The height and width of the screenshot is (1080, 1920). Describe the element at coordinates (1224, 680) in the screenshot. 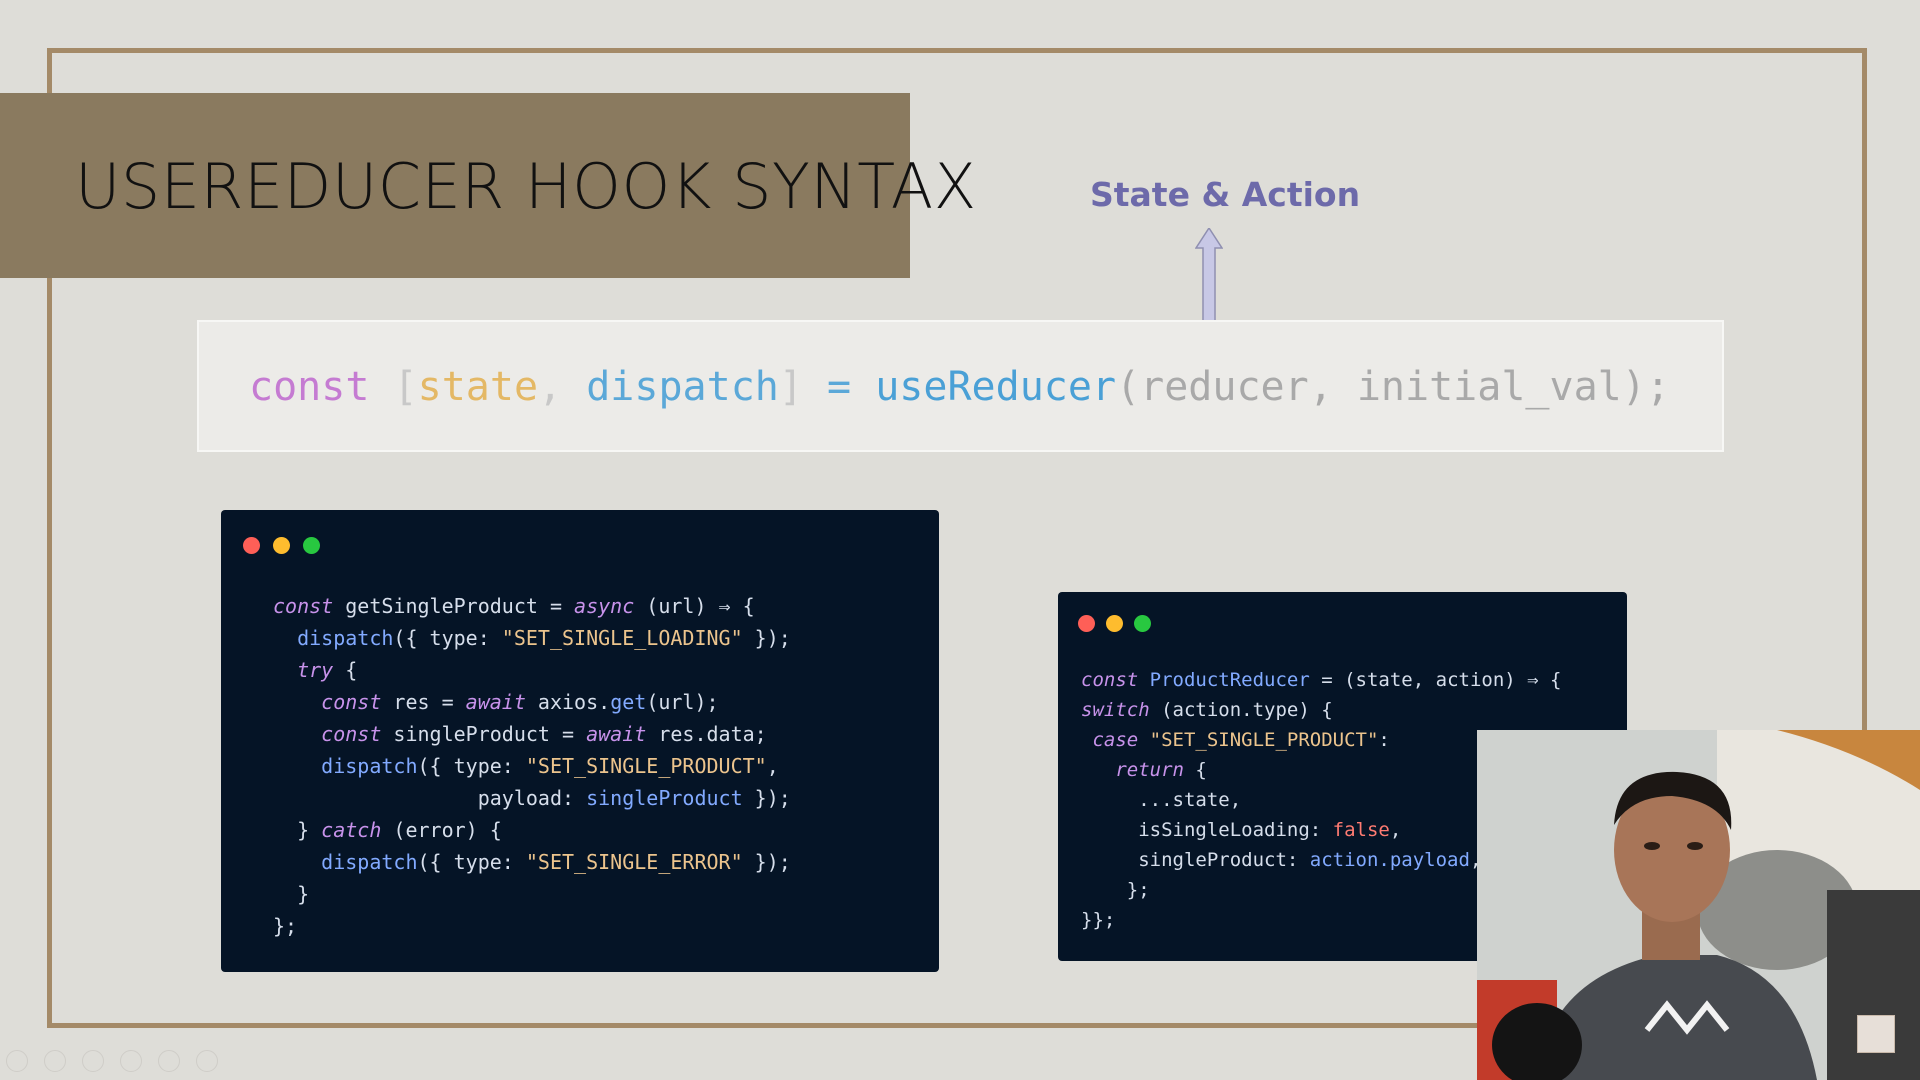

I see `code-token: ProductReducer` at that location.